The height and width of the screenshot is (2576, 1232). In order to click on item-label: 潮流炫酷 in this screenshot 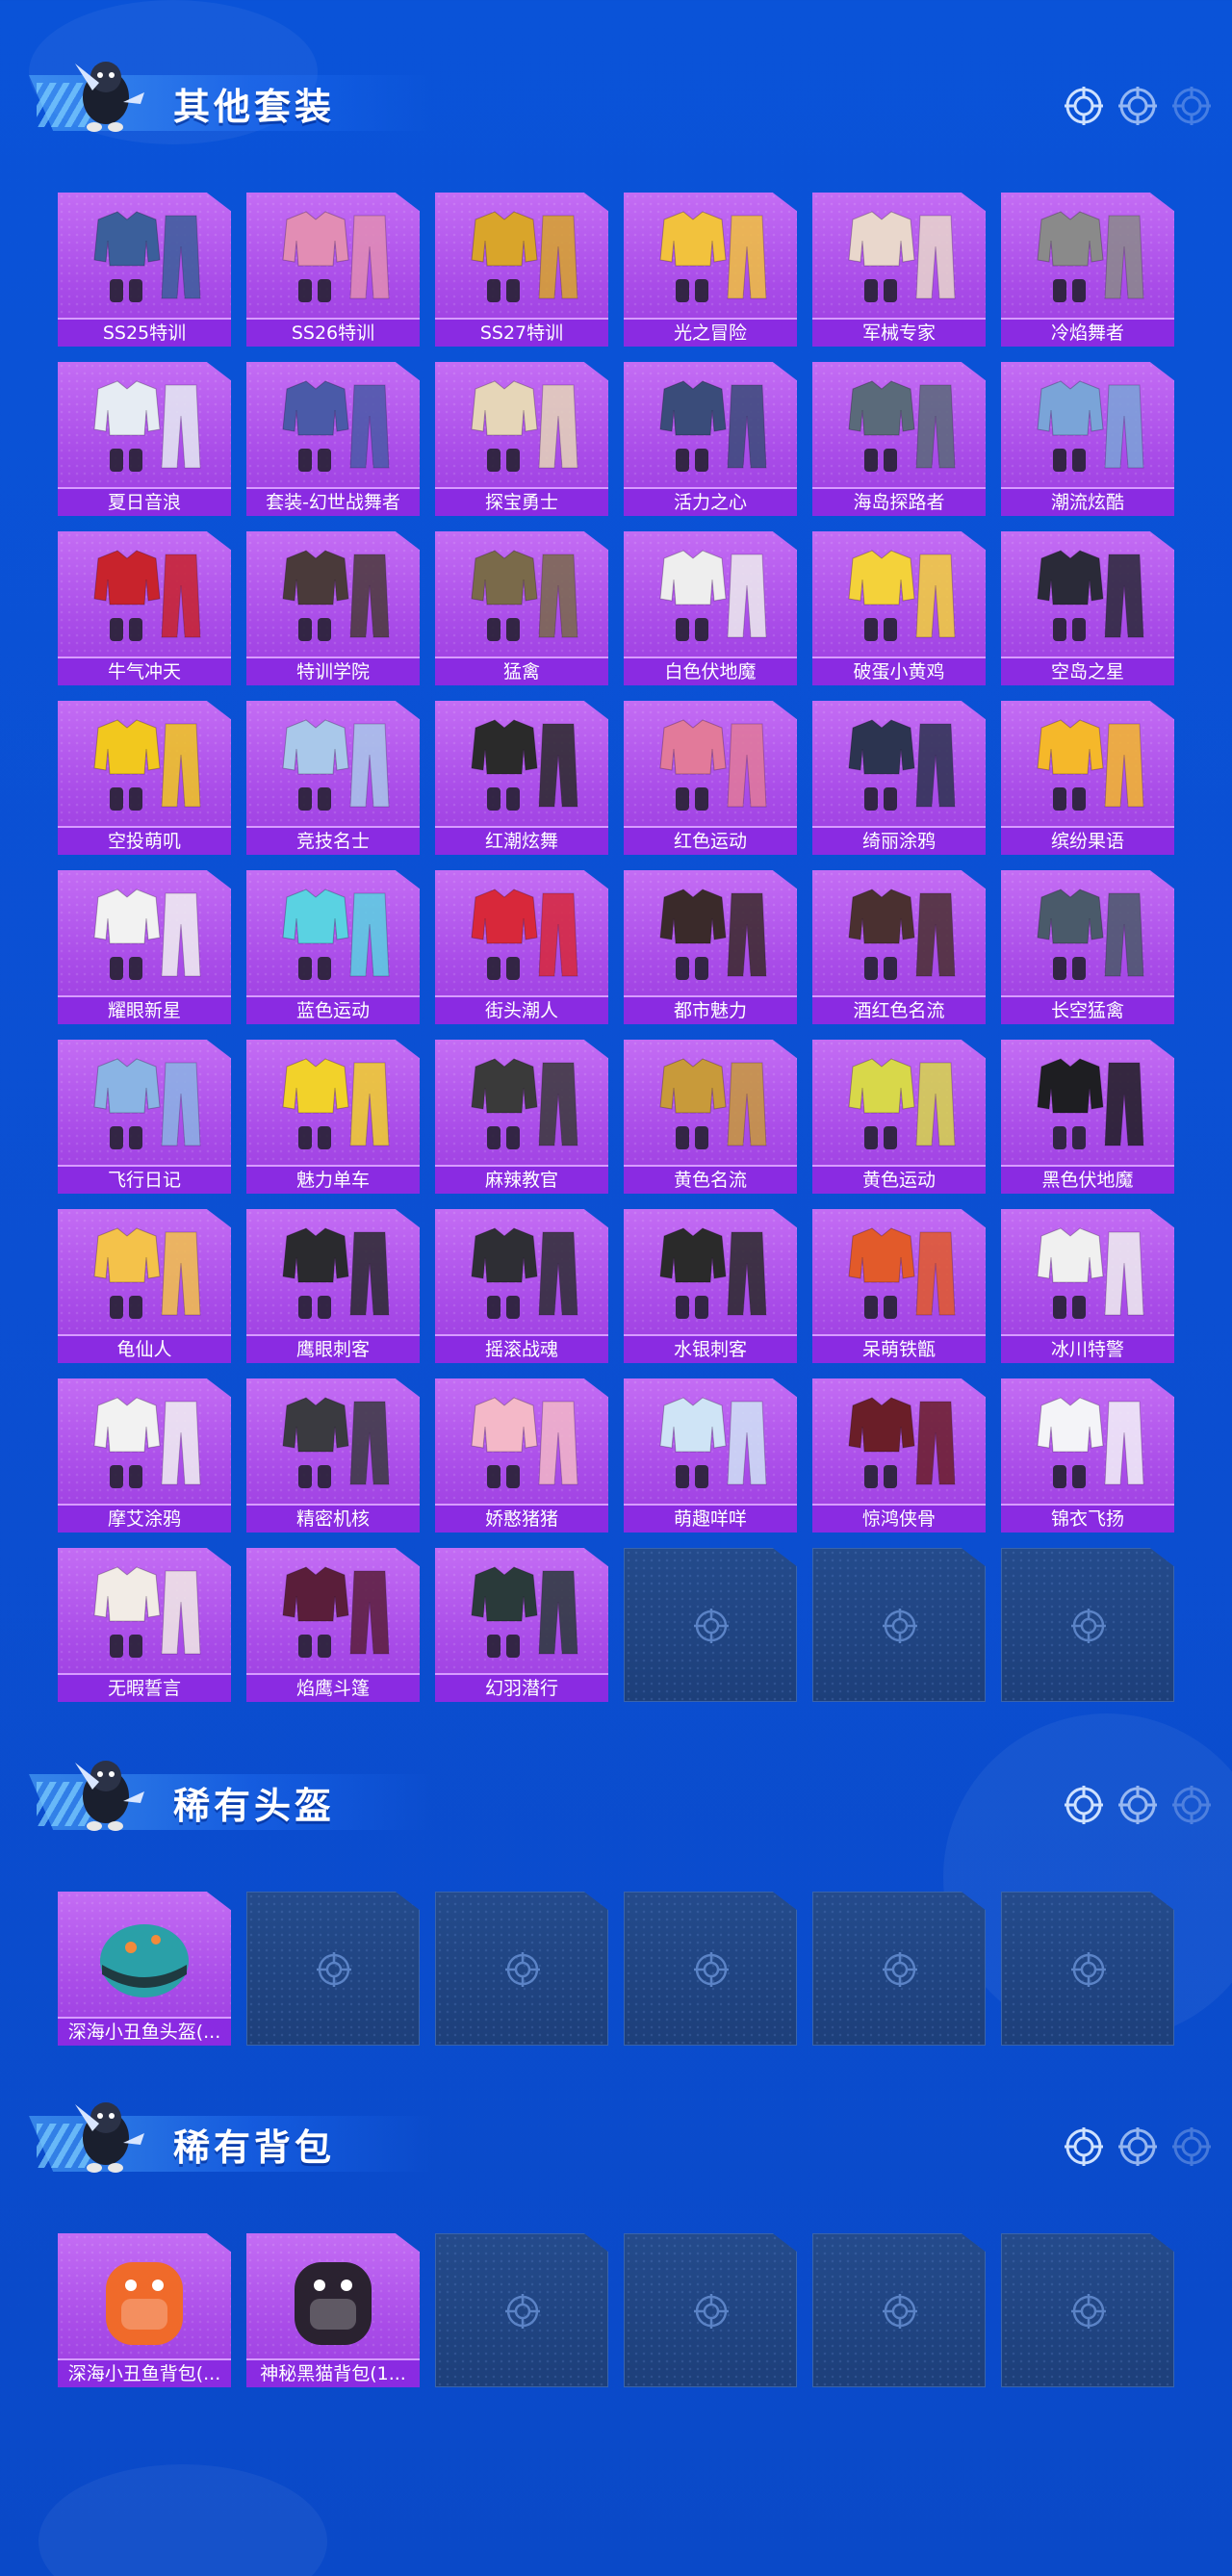, I will do `click(1087, 502)`.